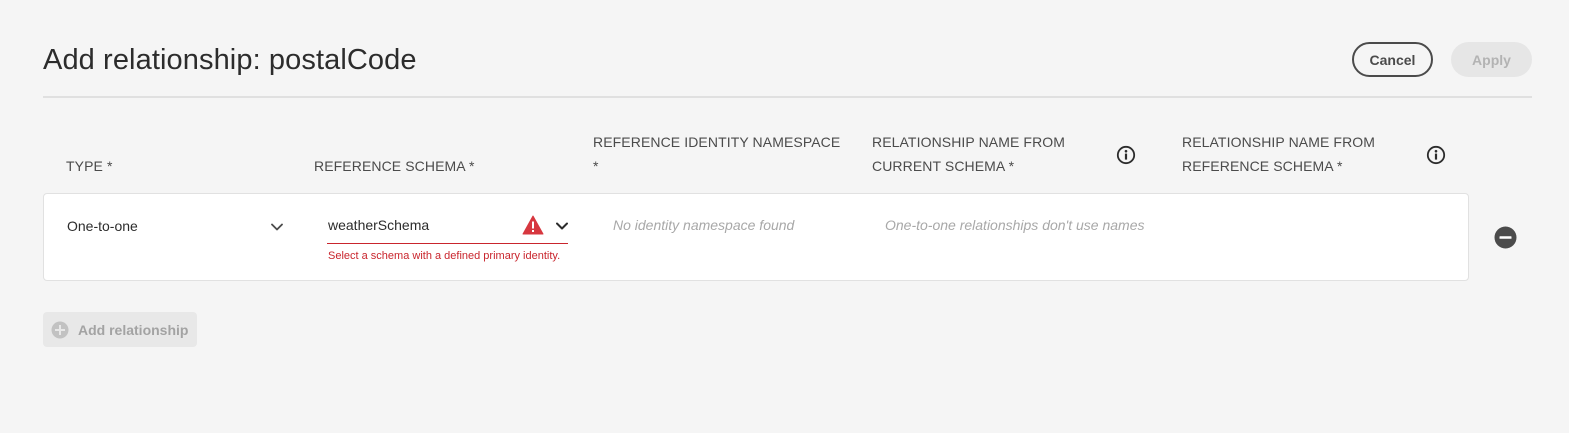 This screenshot has height=433, width=1569. What do you see at coordinates (1491, 59) in the screenshot?
I see `apply-button: Apply` at bounding box center [1491, 59].